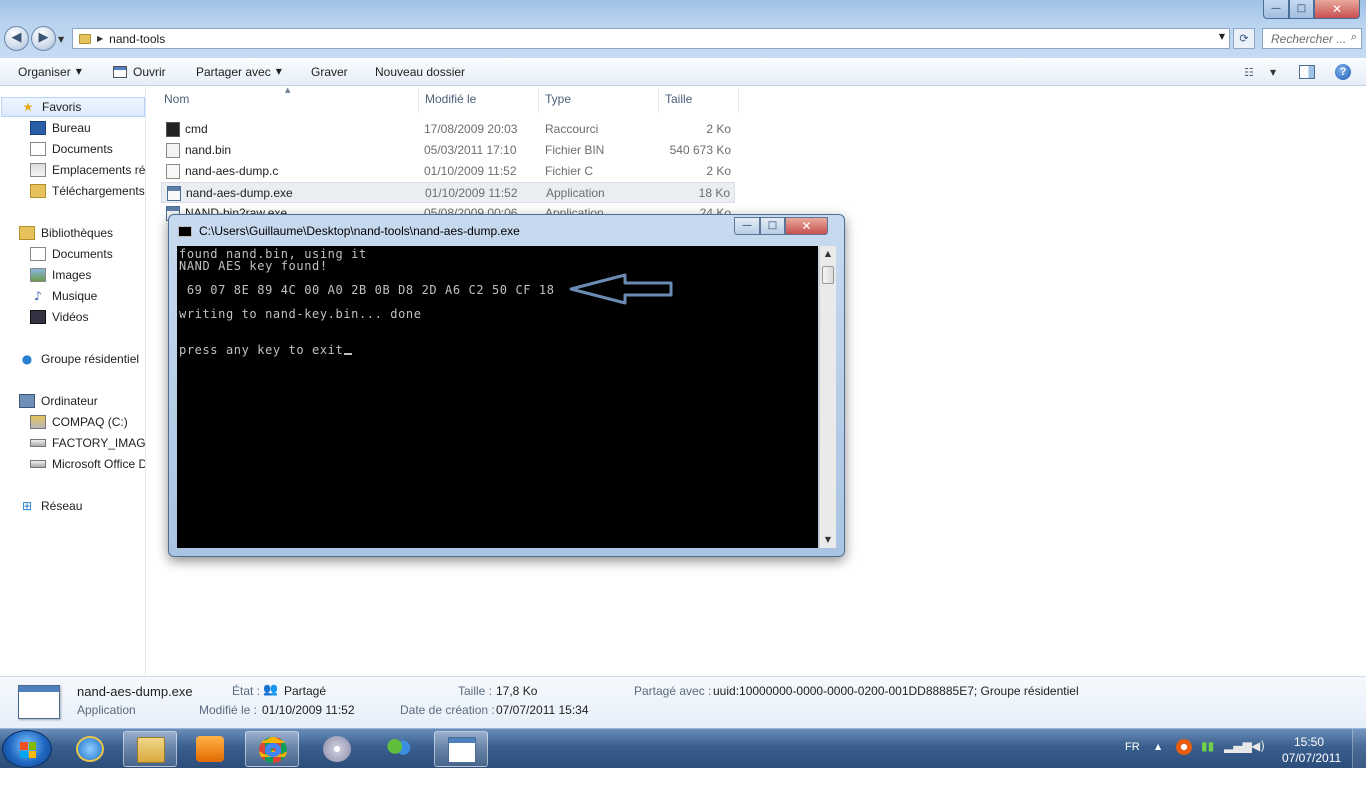 Image resolution: width=1366 pixels, height=791 pixels. Describe the element at coordinates (288, 90) in the screenshot. I see `sort-ascending-icon: ▲` at that location.